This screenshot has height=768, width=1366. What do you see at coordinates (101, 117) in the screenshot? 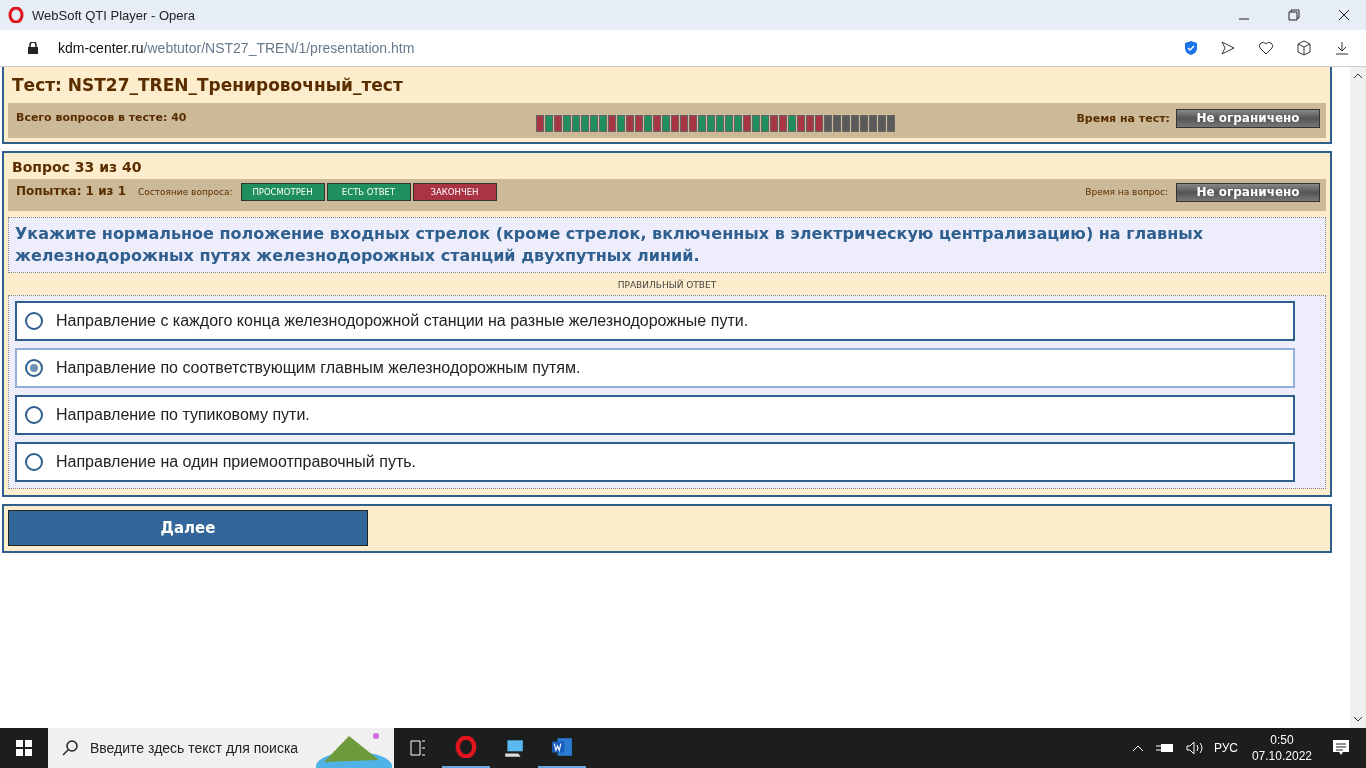
I see `total-questions-label: Всего вопросов в тесте: 40` at bounding box center [101, 117].